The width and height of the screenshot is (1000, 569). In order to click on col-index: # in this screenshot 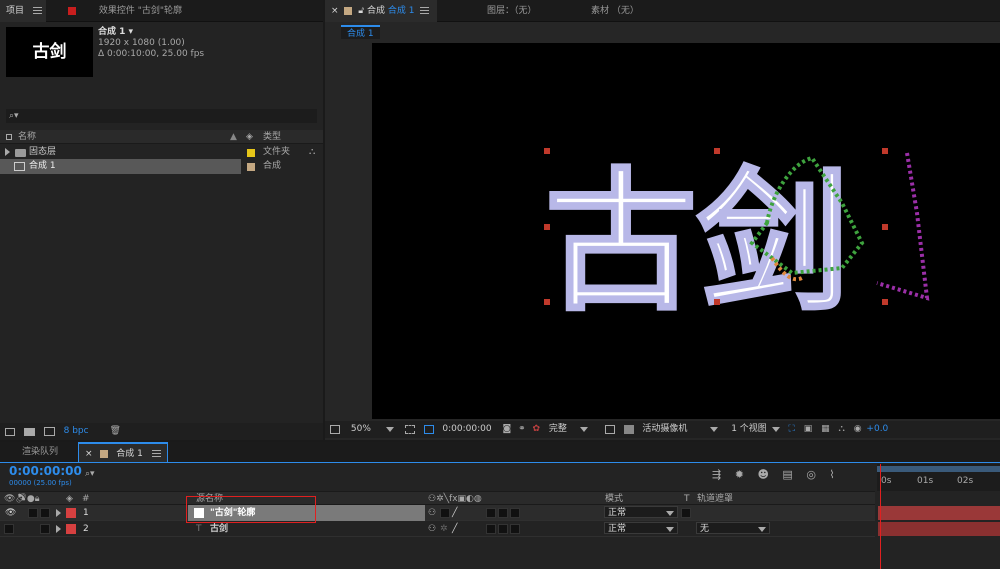, I will do `click(86, 499)`.